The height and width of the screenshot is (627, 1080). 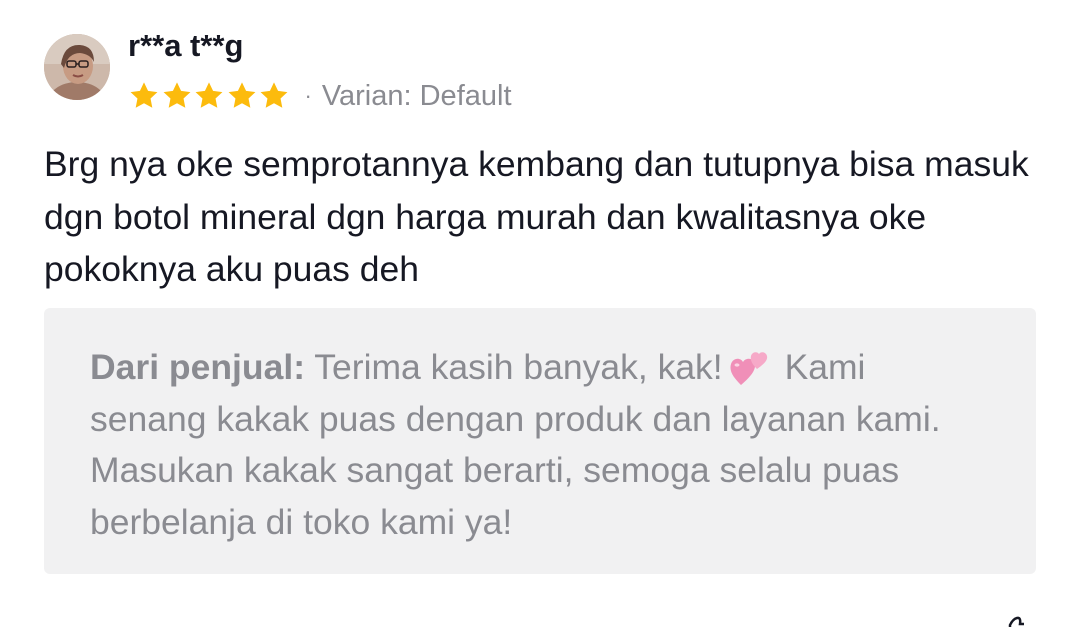 I want to click on review-meta: · Varian: Default, so click(x=320, y=96).